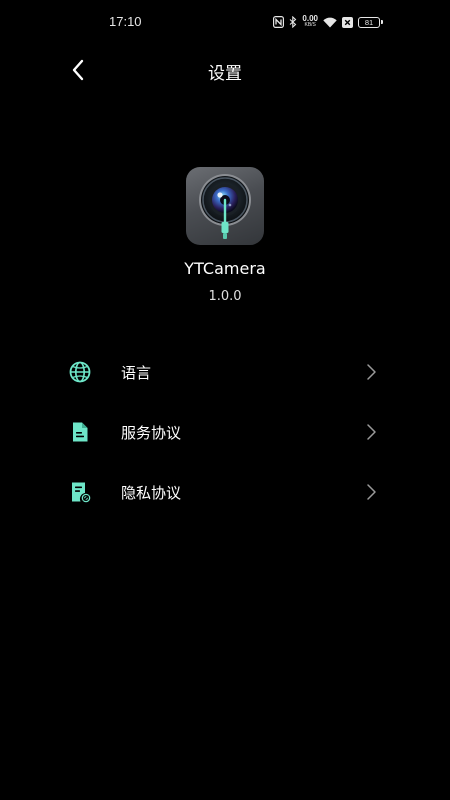 The width and height of the screenshot is (450, 800). I want to click on battery-icon: 81, so click(370, 22).